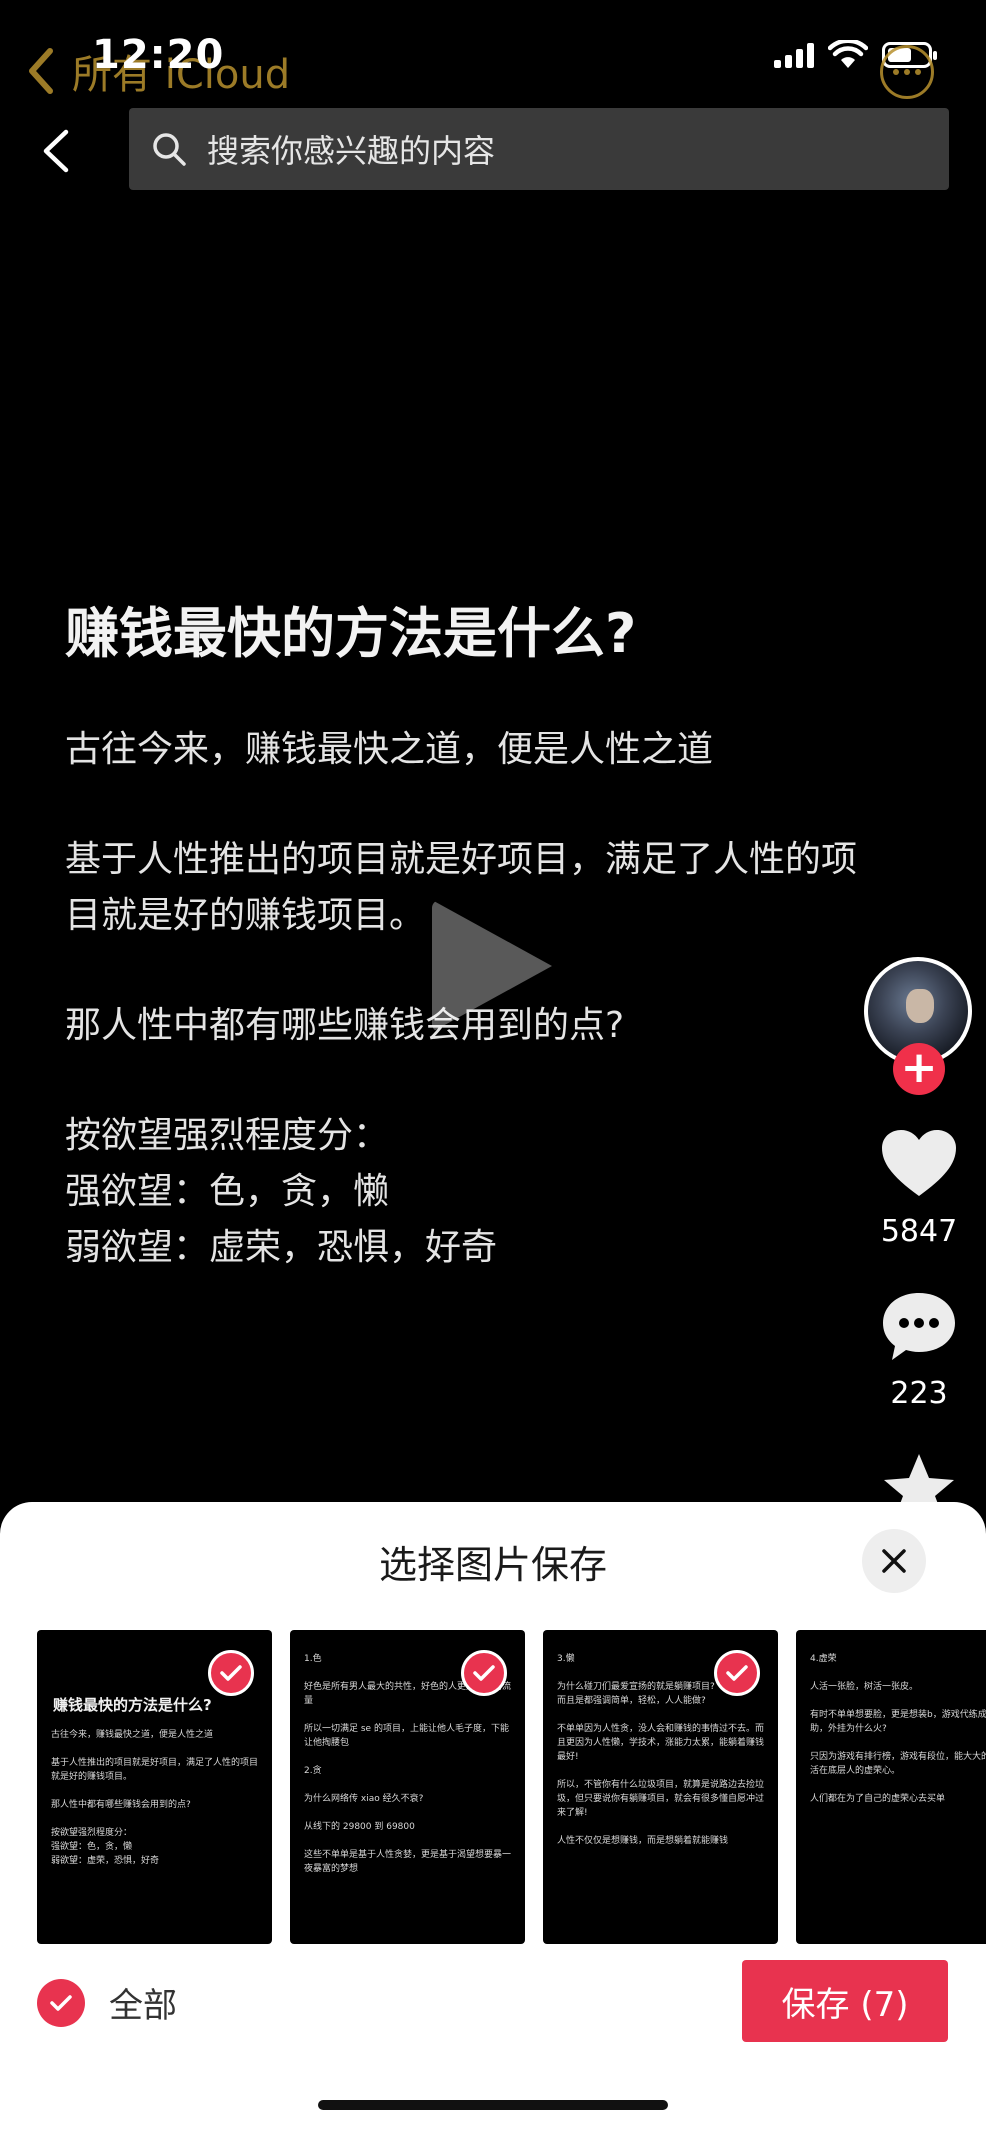  What do you see at coordinates (919, 1163) in the screenshot?
I see `like-heart-icon` at bounding box center [919, 1163].